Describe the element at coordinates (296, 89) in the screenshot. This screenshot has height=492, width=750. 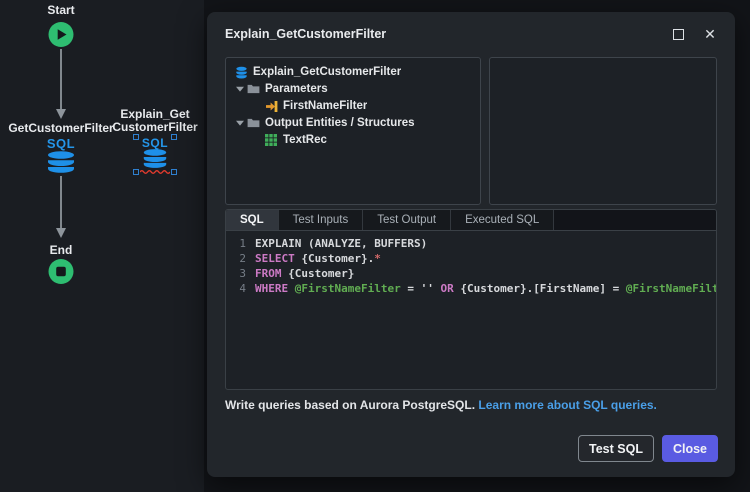
I see `tree-item-label: Parameters` at that location.